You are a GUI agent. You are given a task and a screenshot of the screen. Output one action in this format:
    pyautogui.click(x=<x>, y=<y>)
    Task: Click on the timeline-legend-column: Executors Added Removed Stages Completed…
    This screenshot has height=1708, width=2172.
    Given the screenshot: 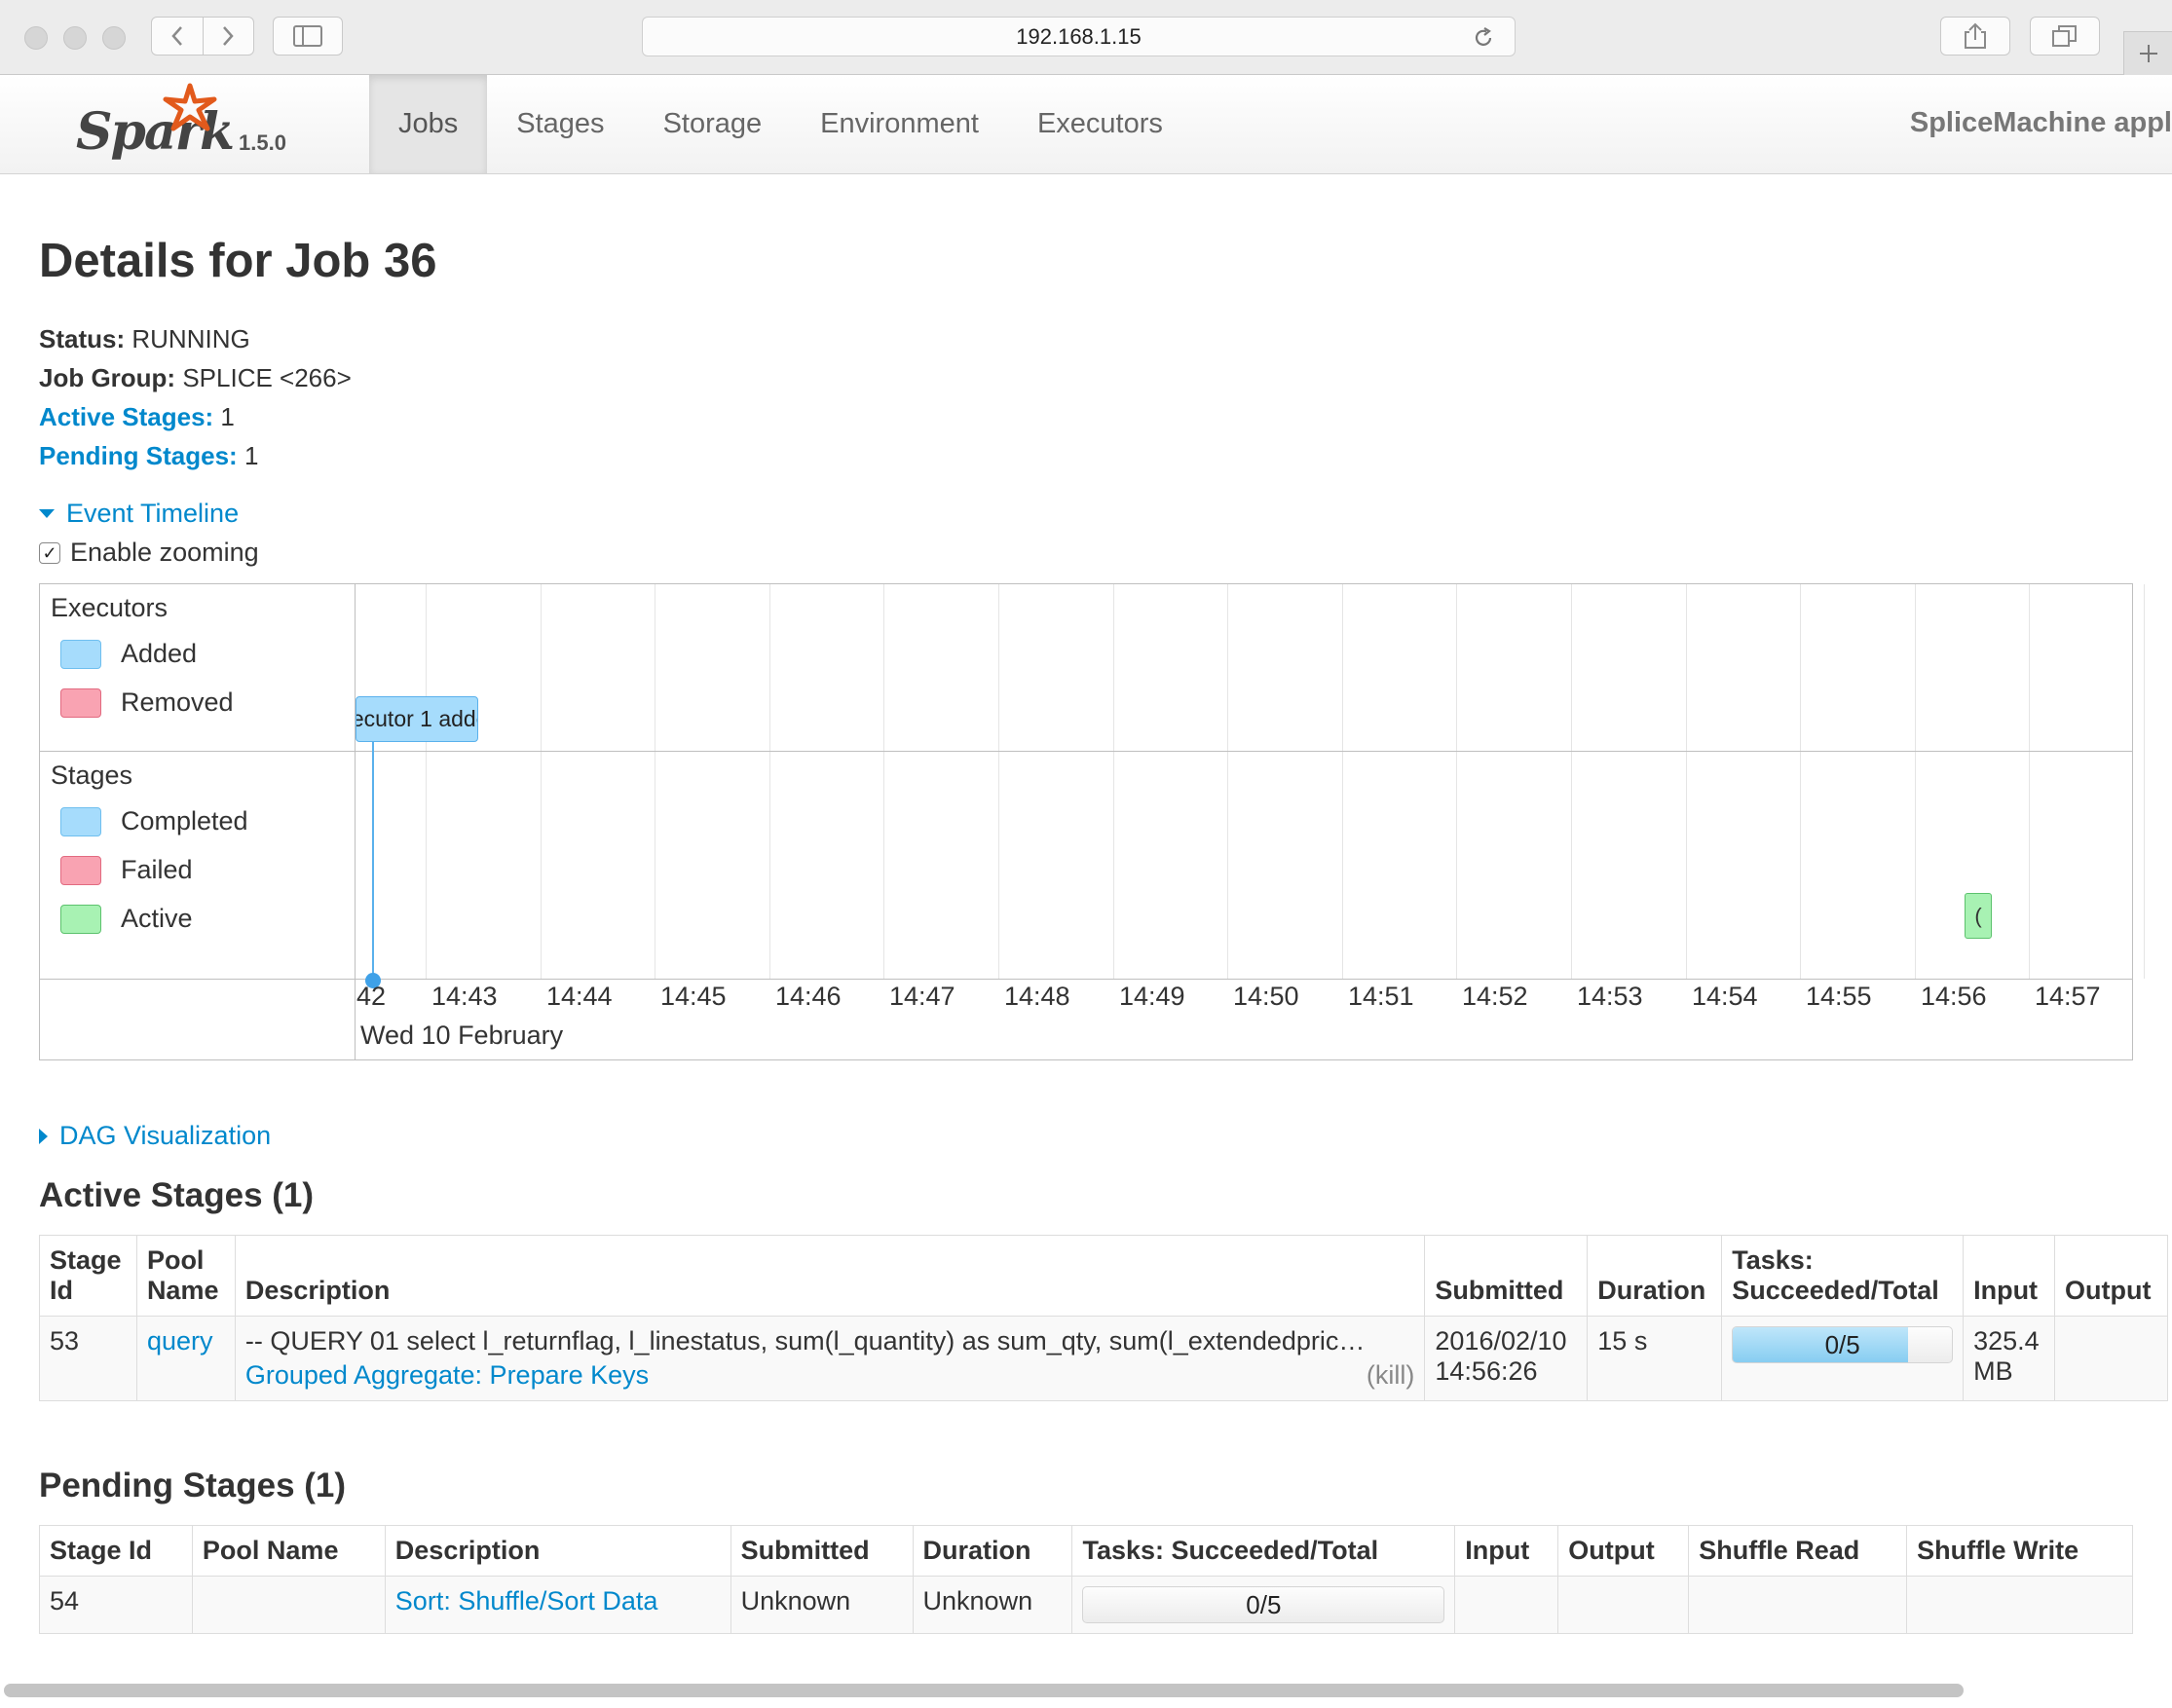 What is the action you would take?
    pyautogui.click(x=198, y=821)
    